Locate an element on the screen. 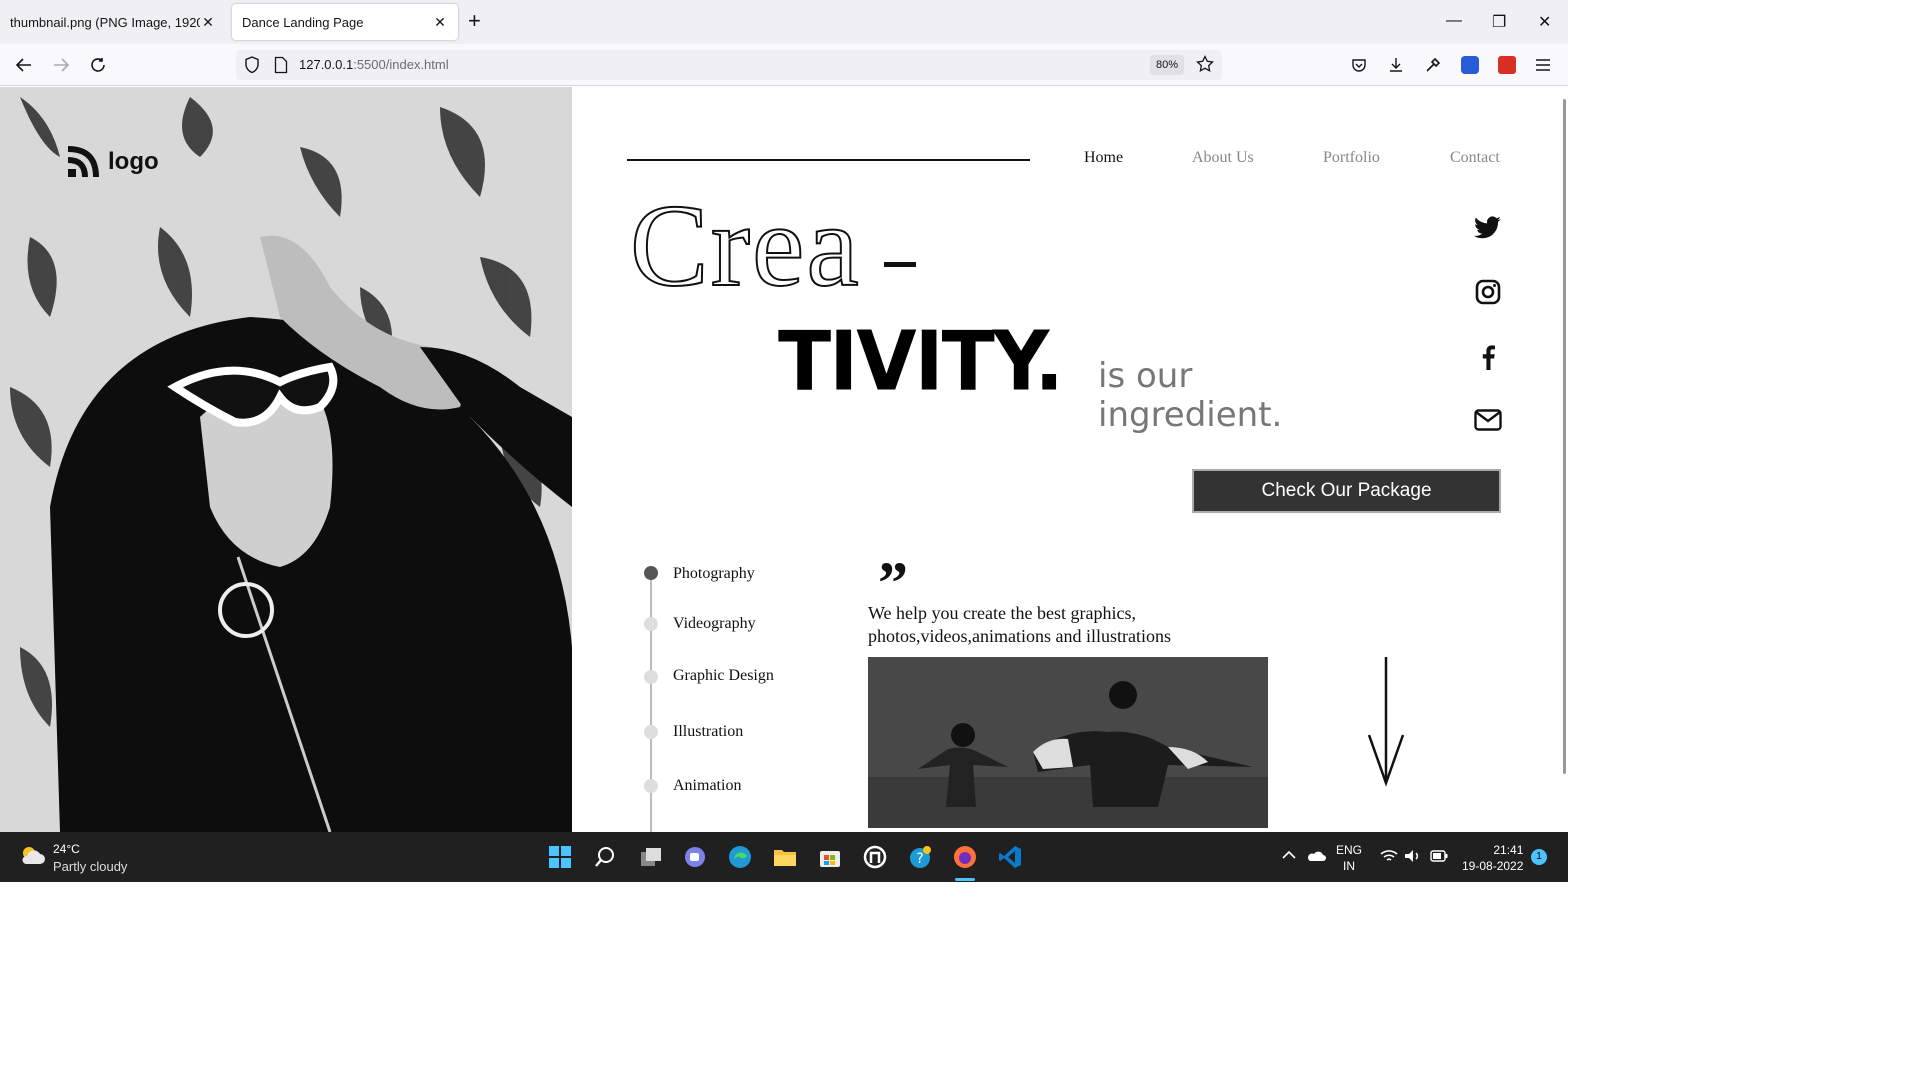 The height and width of the screenshot is (1080, 1920). instagram-icon is located at coordinates (1488, 292).